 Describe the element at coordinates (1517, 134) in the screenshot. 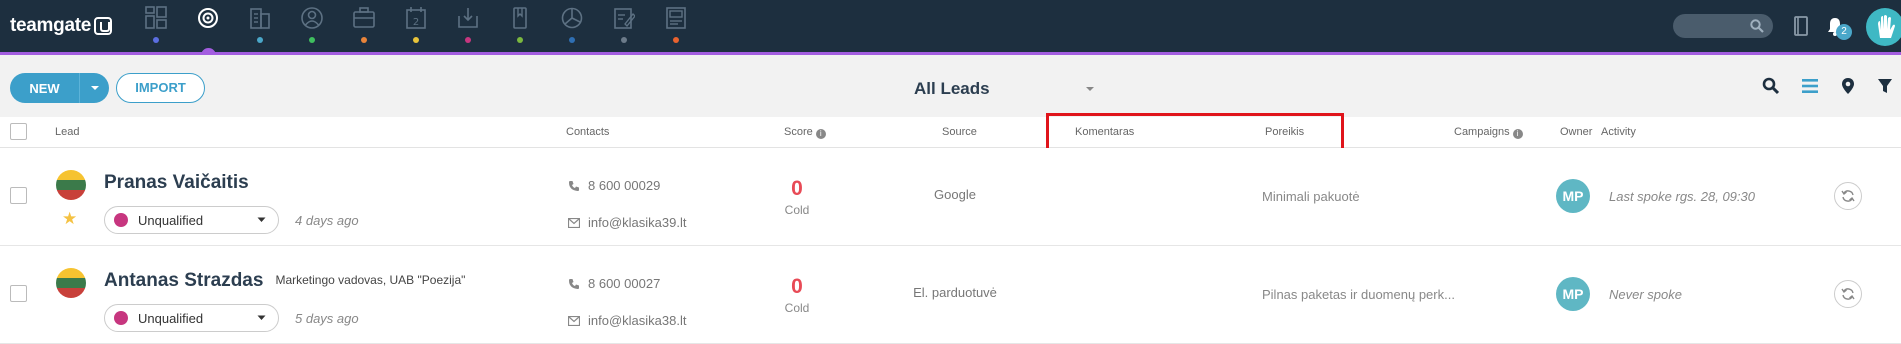

I see `info-icon: i` at that location.